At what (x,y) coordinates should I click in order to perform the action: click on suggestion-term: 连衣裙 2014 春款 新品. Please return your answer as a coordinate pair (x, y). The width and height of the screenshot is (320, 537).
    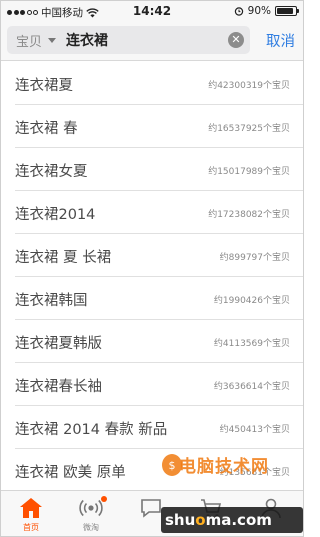
    Looking at the image, I should click on (91, 430).